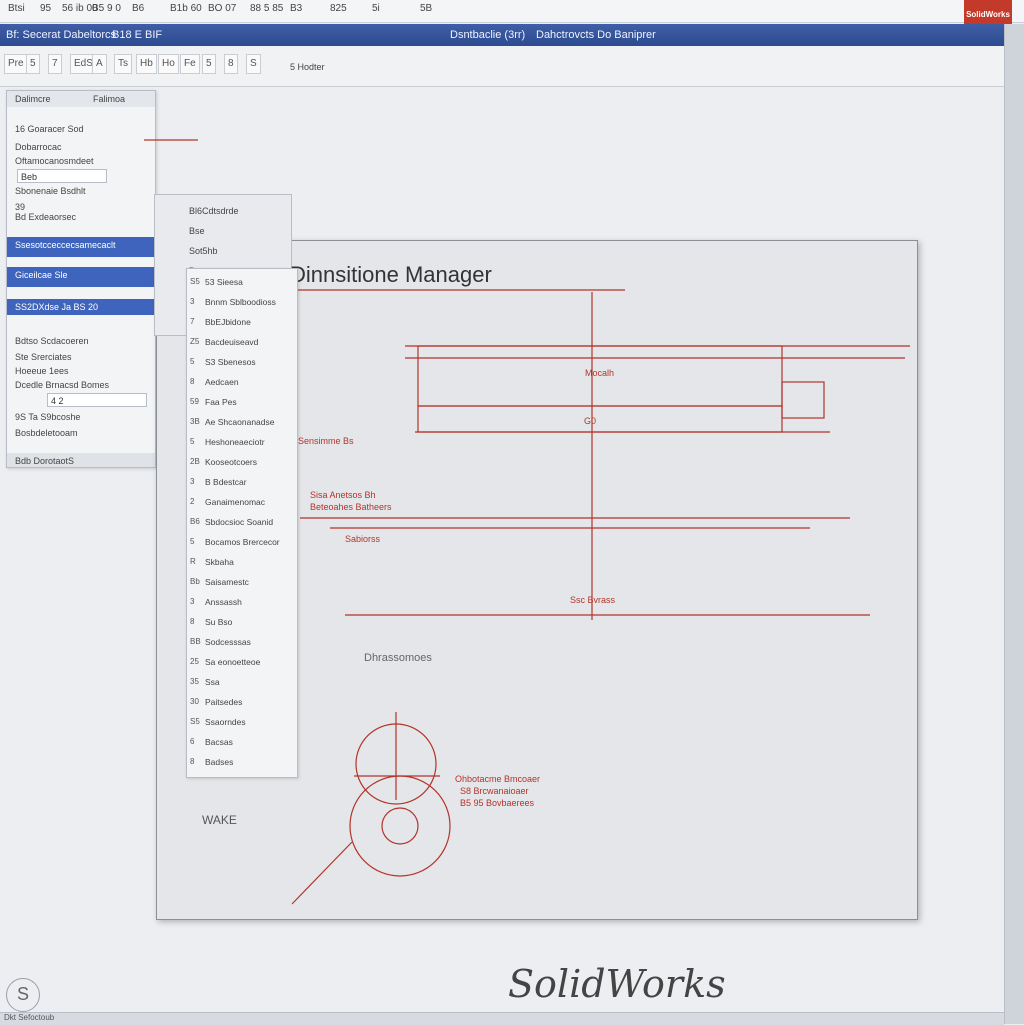 Image resolution: width=1024 pixels, height=1025 pixels. Describe the element at coordinates (242, 402) in the screenshot. I see `dimension-list-item: 59 Faa Pes` at that location.